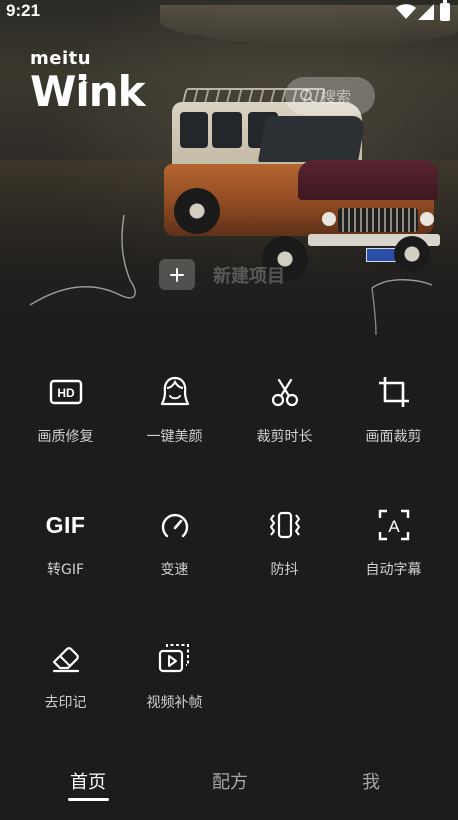 This screenshot has width=458, height=820. I want to click on battery-icon, so click(445, 10).